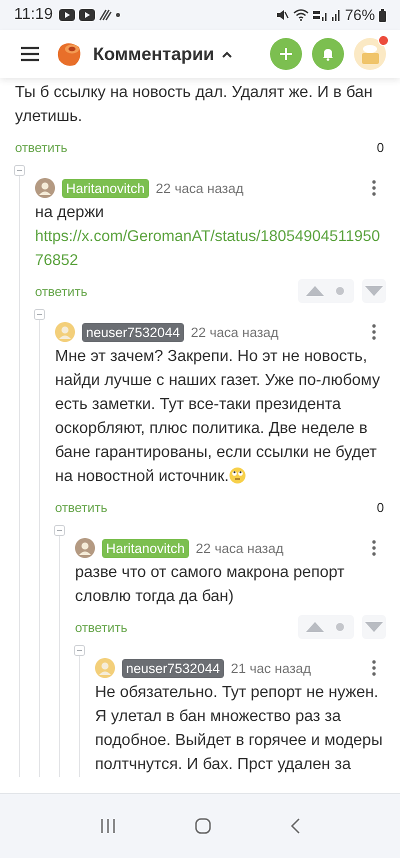  What do you see at coordinates (227, 54) in the screenshot?
I see `caret-icon` at bounding box center [227, 54].